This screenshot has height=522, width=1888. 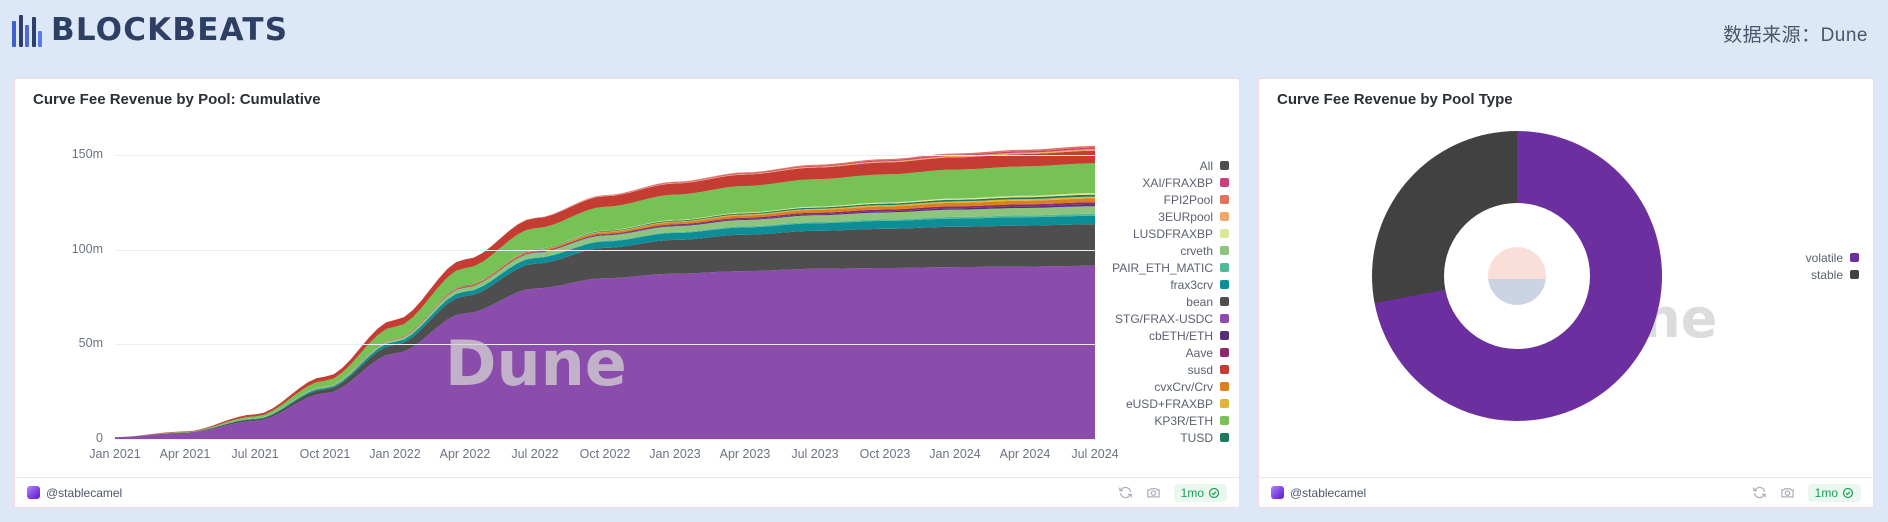 I want to click on legend-item: crveth, so click(x=1147, y=250).